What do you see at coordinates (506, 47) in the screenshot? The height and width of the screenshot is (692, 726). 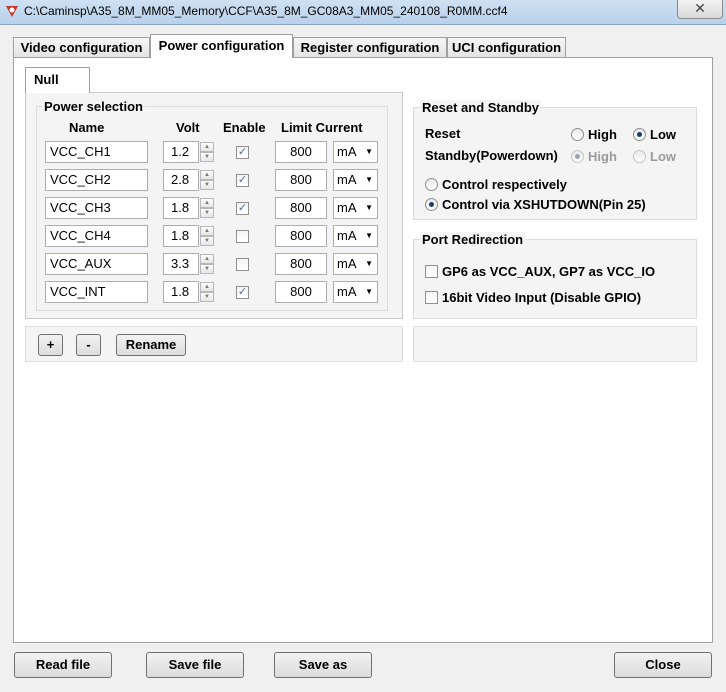 I see `tab-uci-configuration: UCI configuration` at bounding box center [506, 47].